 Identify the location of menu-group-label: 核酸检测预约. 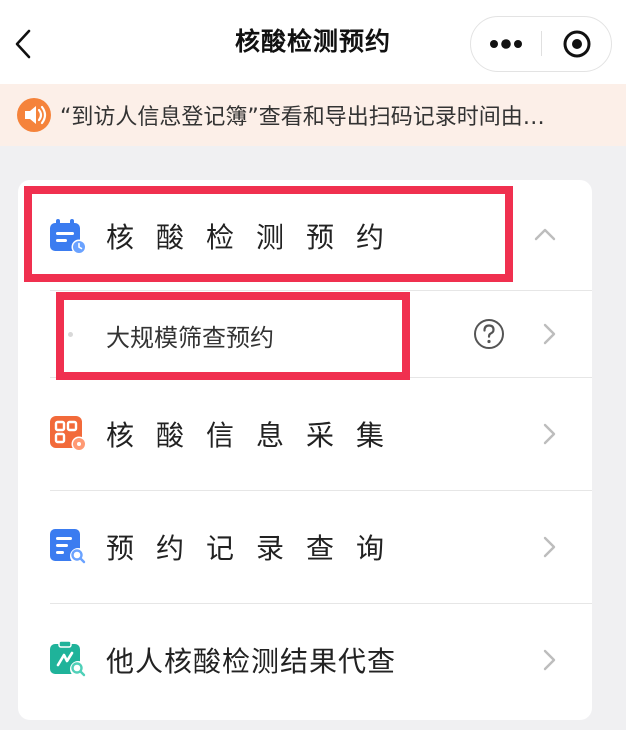
(256, 237).